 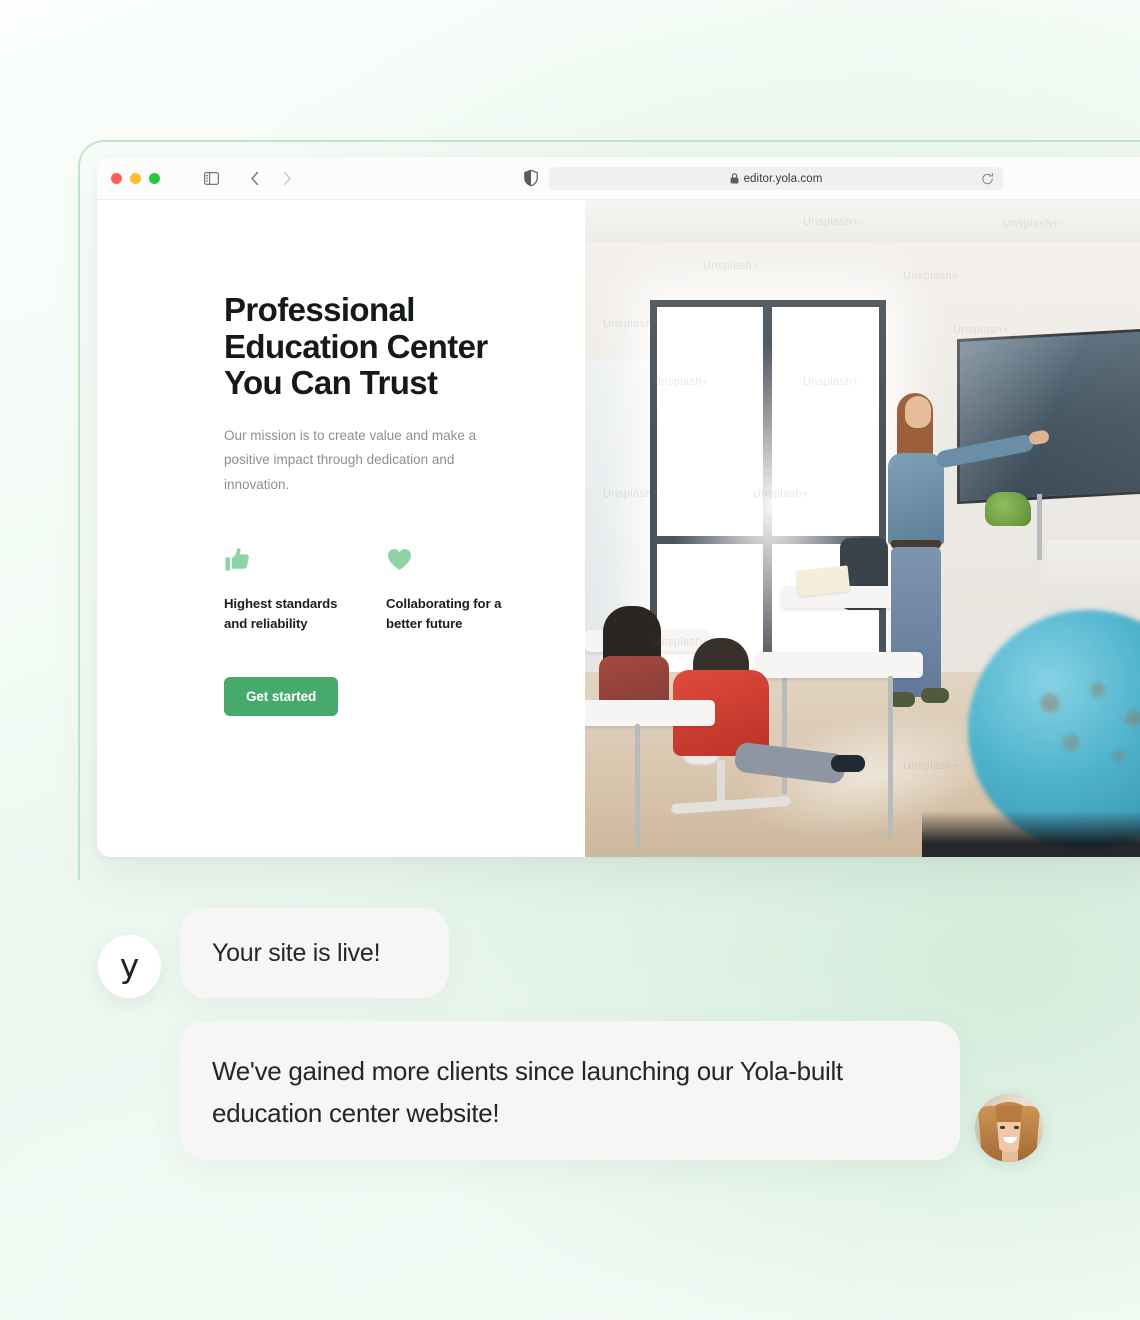 What do you see at coordinates (281, 696) in the screenshot?
I see `get-started-button: Get started` at bounding box center [281, 696].